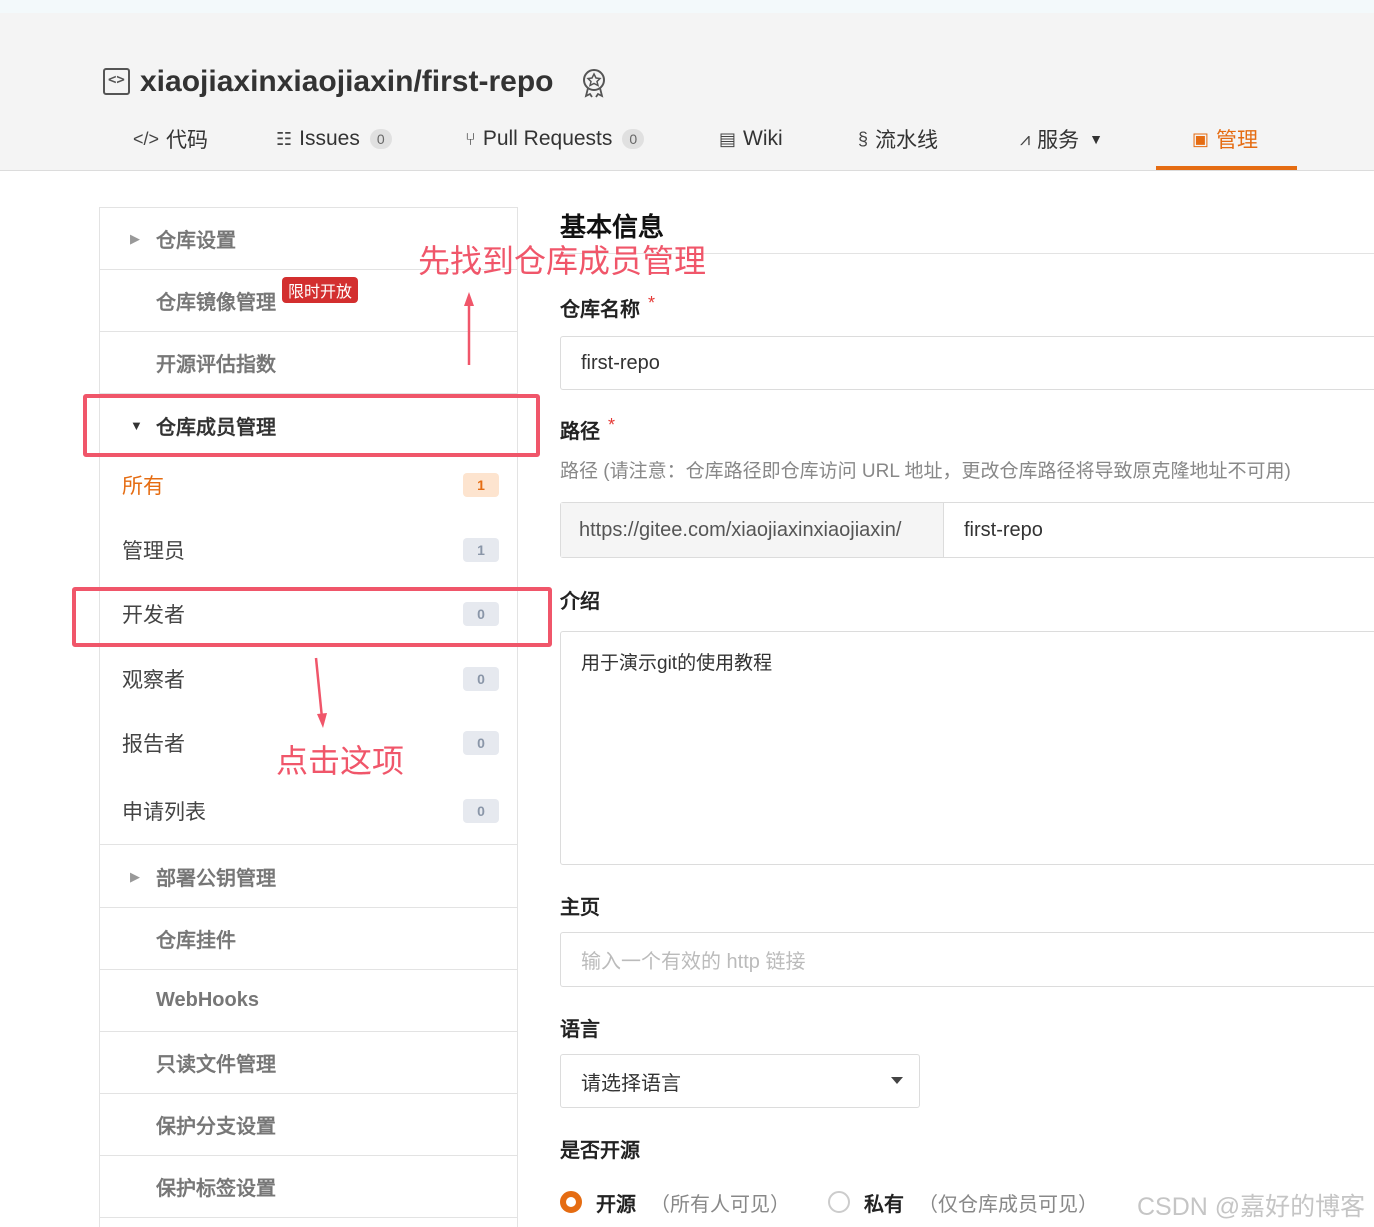  What do you see at coordinates (763, 138) in the screenshot?
I see `tab-wiki-label: Wiki` at bounding box center [763, 138].